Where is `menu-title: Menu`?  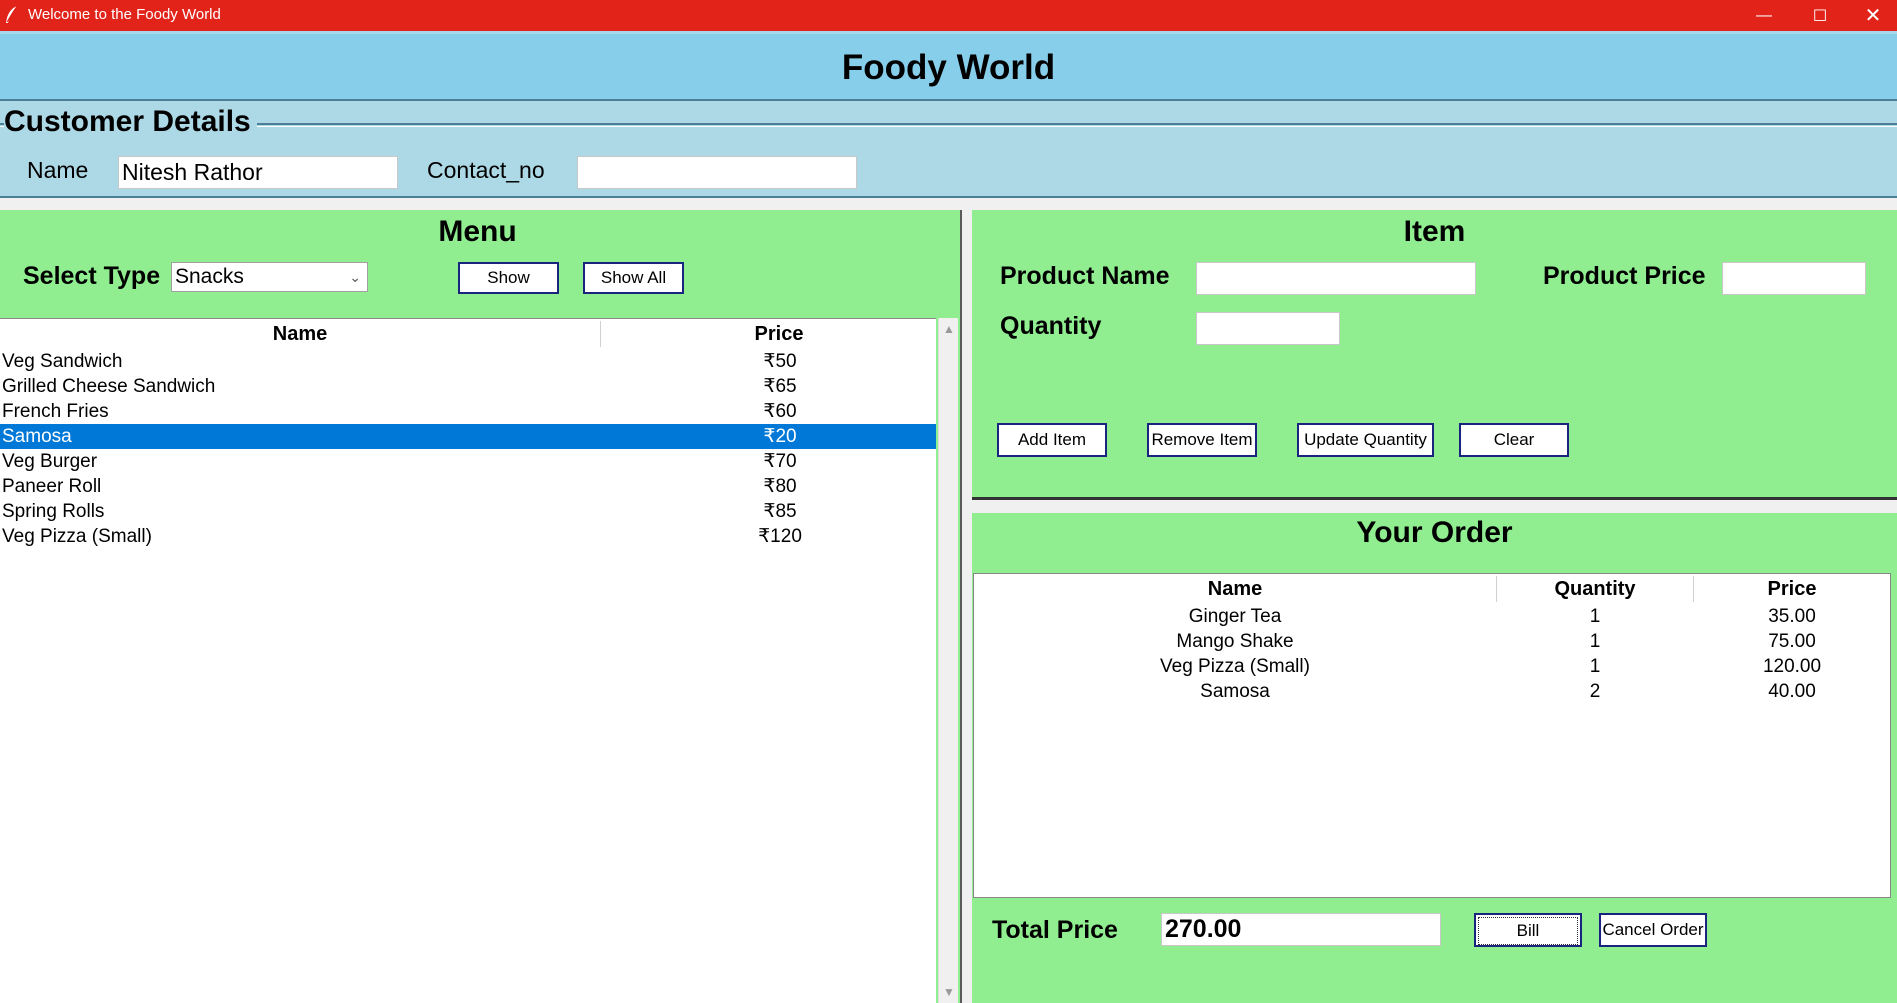 menu-title: Menu is located at coordinates (477, 231).